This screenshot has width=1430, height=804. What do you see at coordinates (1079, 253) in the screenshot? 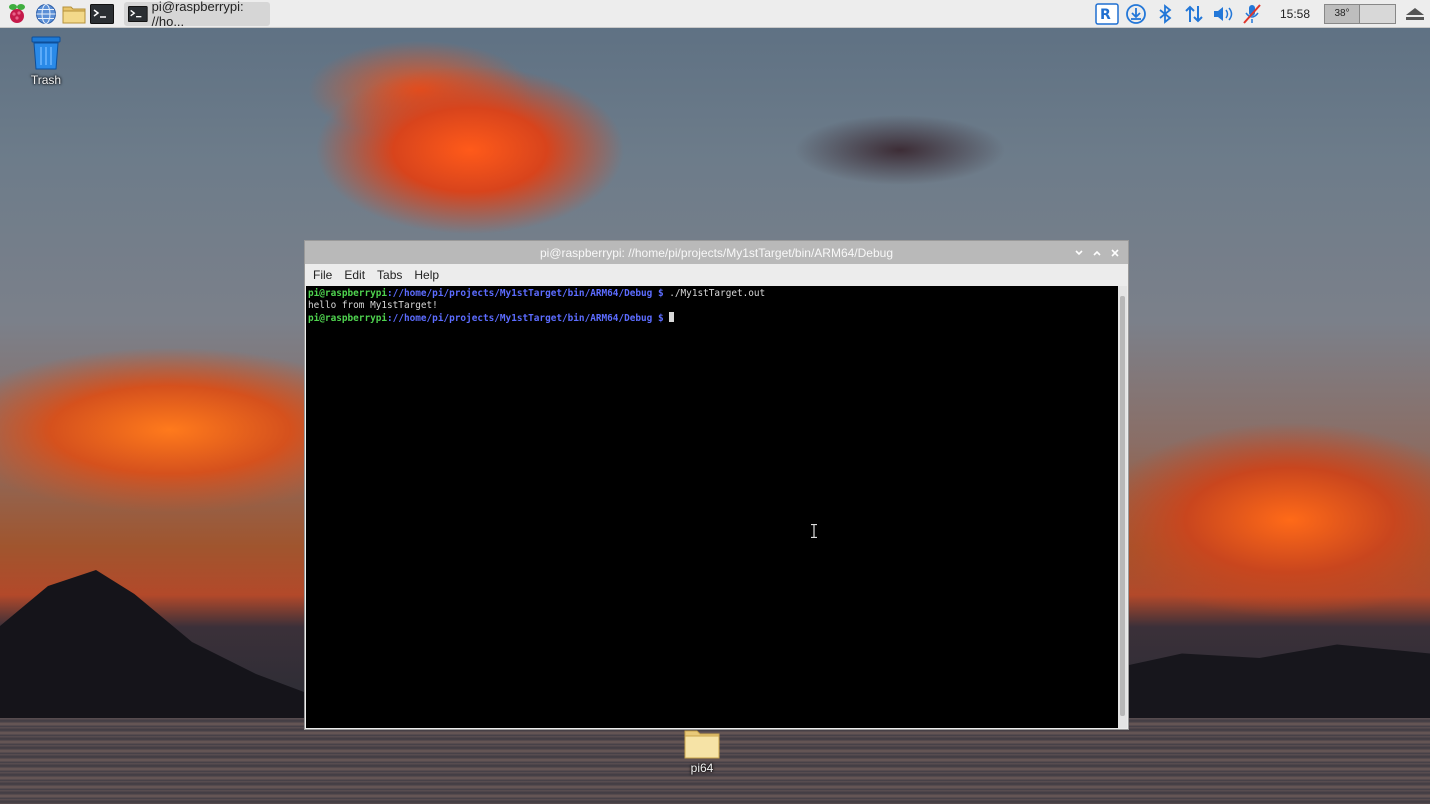
I see `minimize-icon` at bounding box center [1079, 253].